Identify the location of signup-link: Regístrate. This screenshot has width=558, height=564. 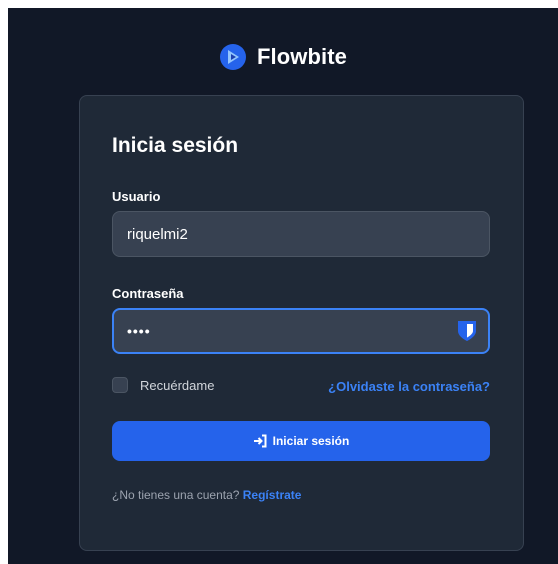
(272, 495).